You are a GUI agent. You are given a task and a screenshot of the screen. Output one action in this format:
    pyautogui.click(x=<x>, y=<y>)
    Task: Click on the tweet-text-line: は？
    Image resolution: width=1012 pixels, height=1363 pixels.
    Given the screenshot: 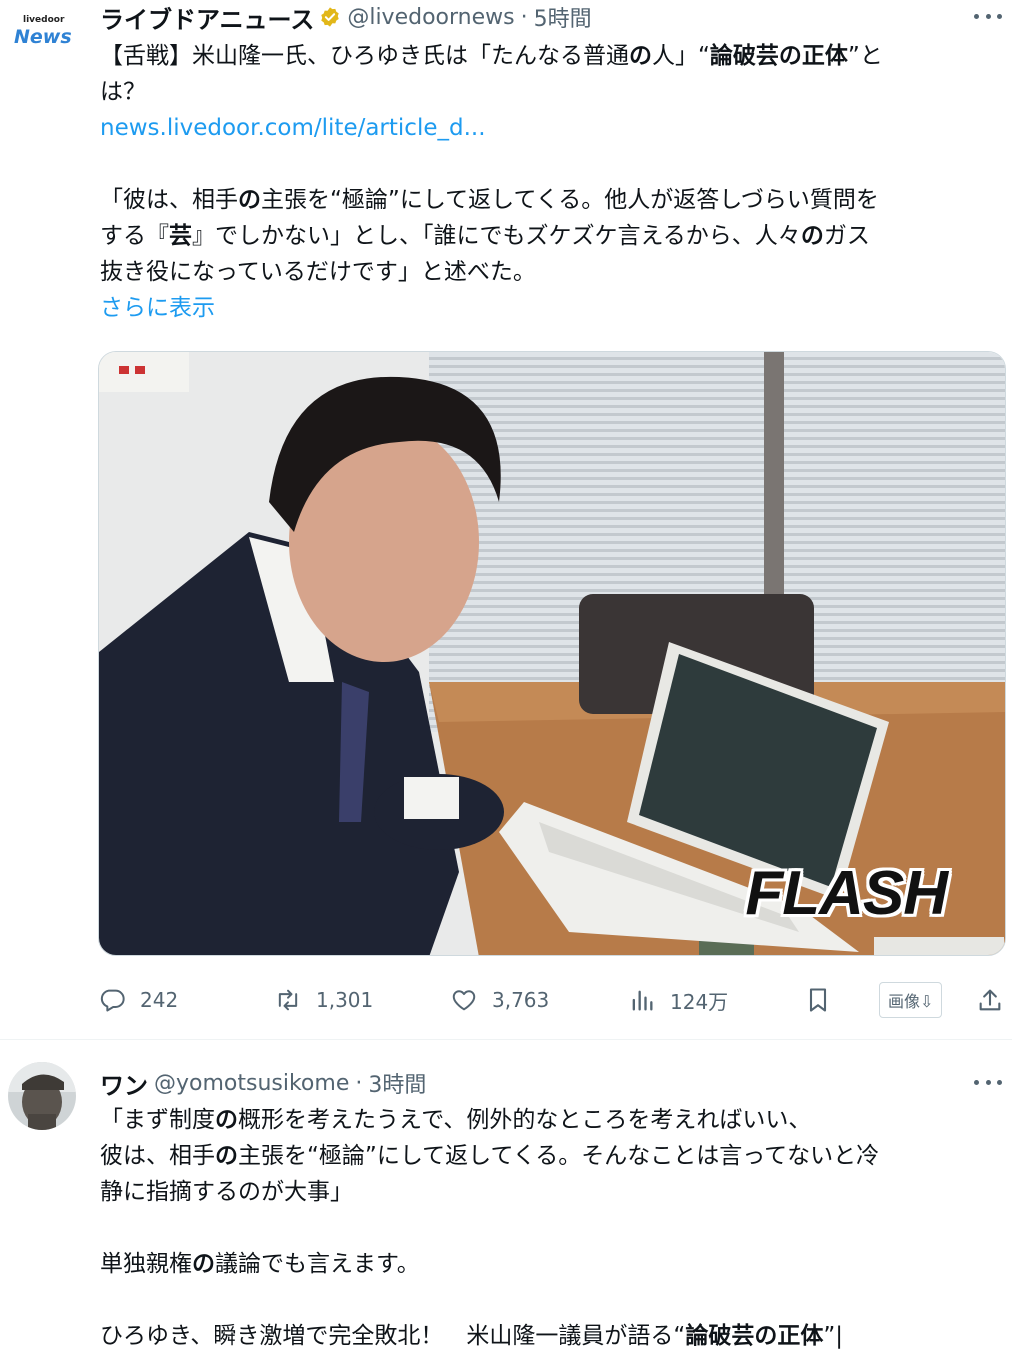 What is the action you would take?
    pyautogui.click(x=123, y=92)
    